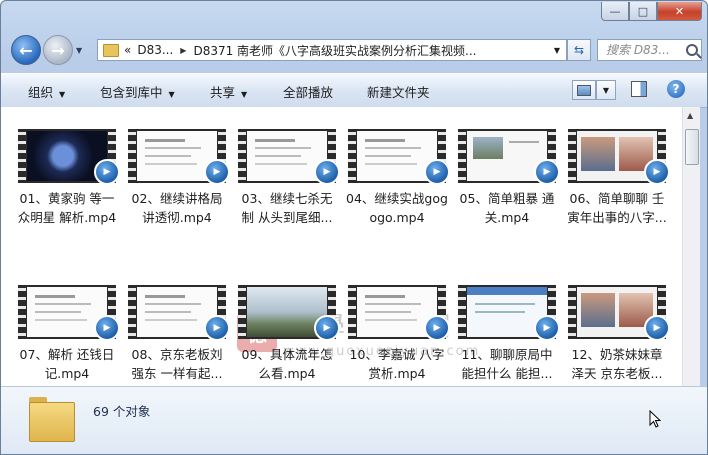 The width and height of the screenshot is (708, 455). What do you see at coordinates (692, 147) in the screenshot?
I see `scrollbar-thumb` at bounding box center [692, 147].